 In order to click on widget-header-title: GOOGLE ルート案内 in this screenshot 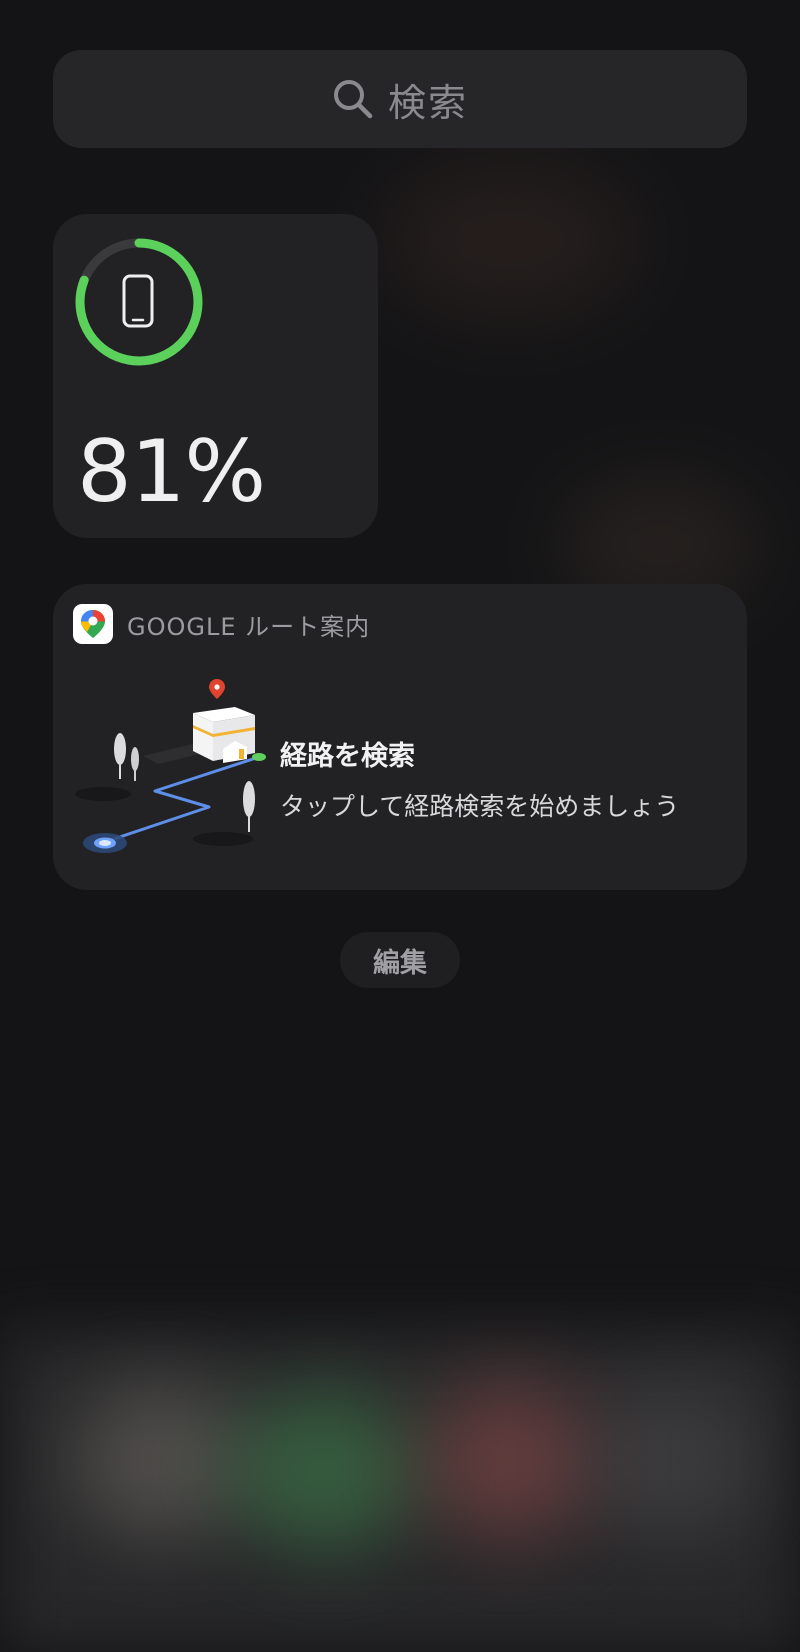, I will do `click(249, 626)`.